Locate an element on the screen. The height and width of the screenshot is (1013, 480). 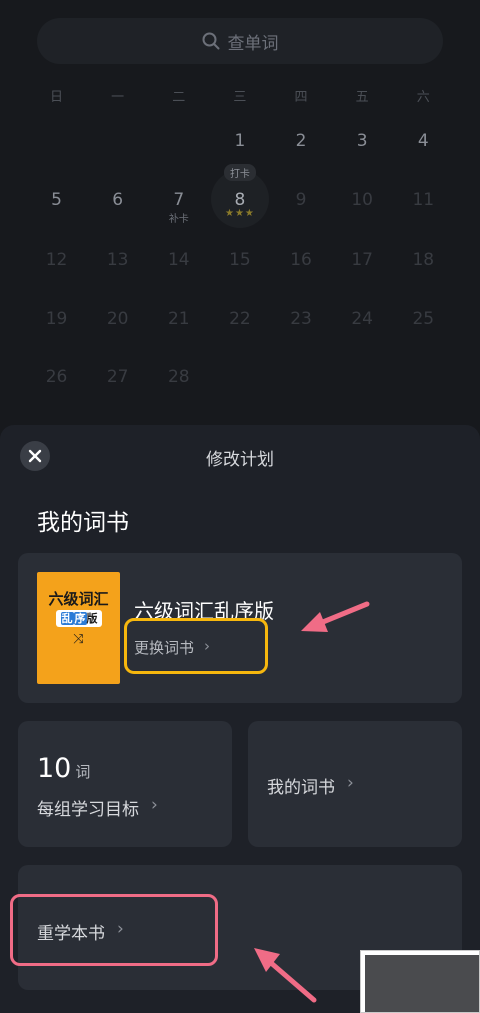
thumbnail-preview is located at coordinates (422, 983).